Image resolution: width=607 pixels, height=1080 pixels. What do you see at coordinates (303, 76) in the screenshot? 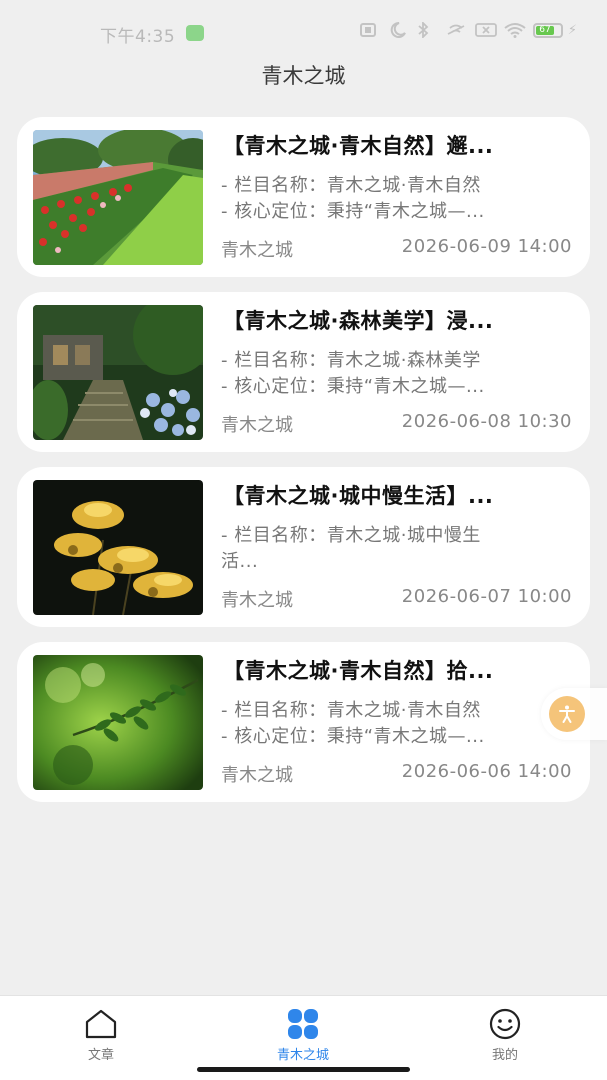
I see `page-title: 青木之城` at bounding box center [303, 76].